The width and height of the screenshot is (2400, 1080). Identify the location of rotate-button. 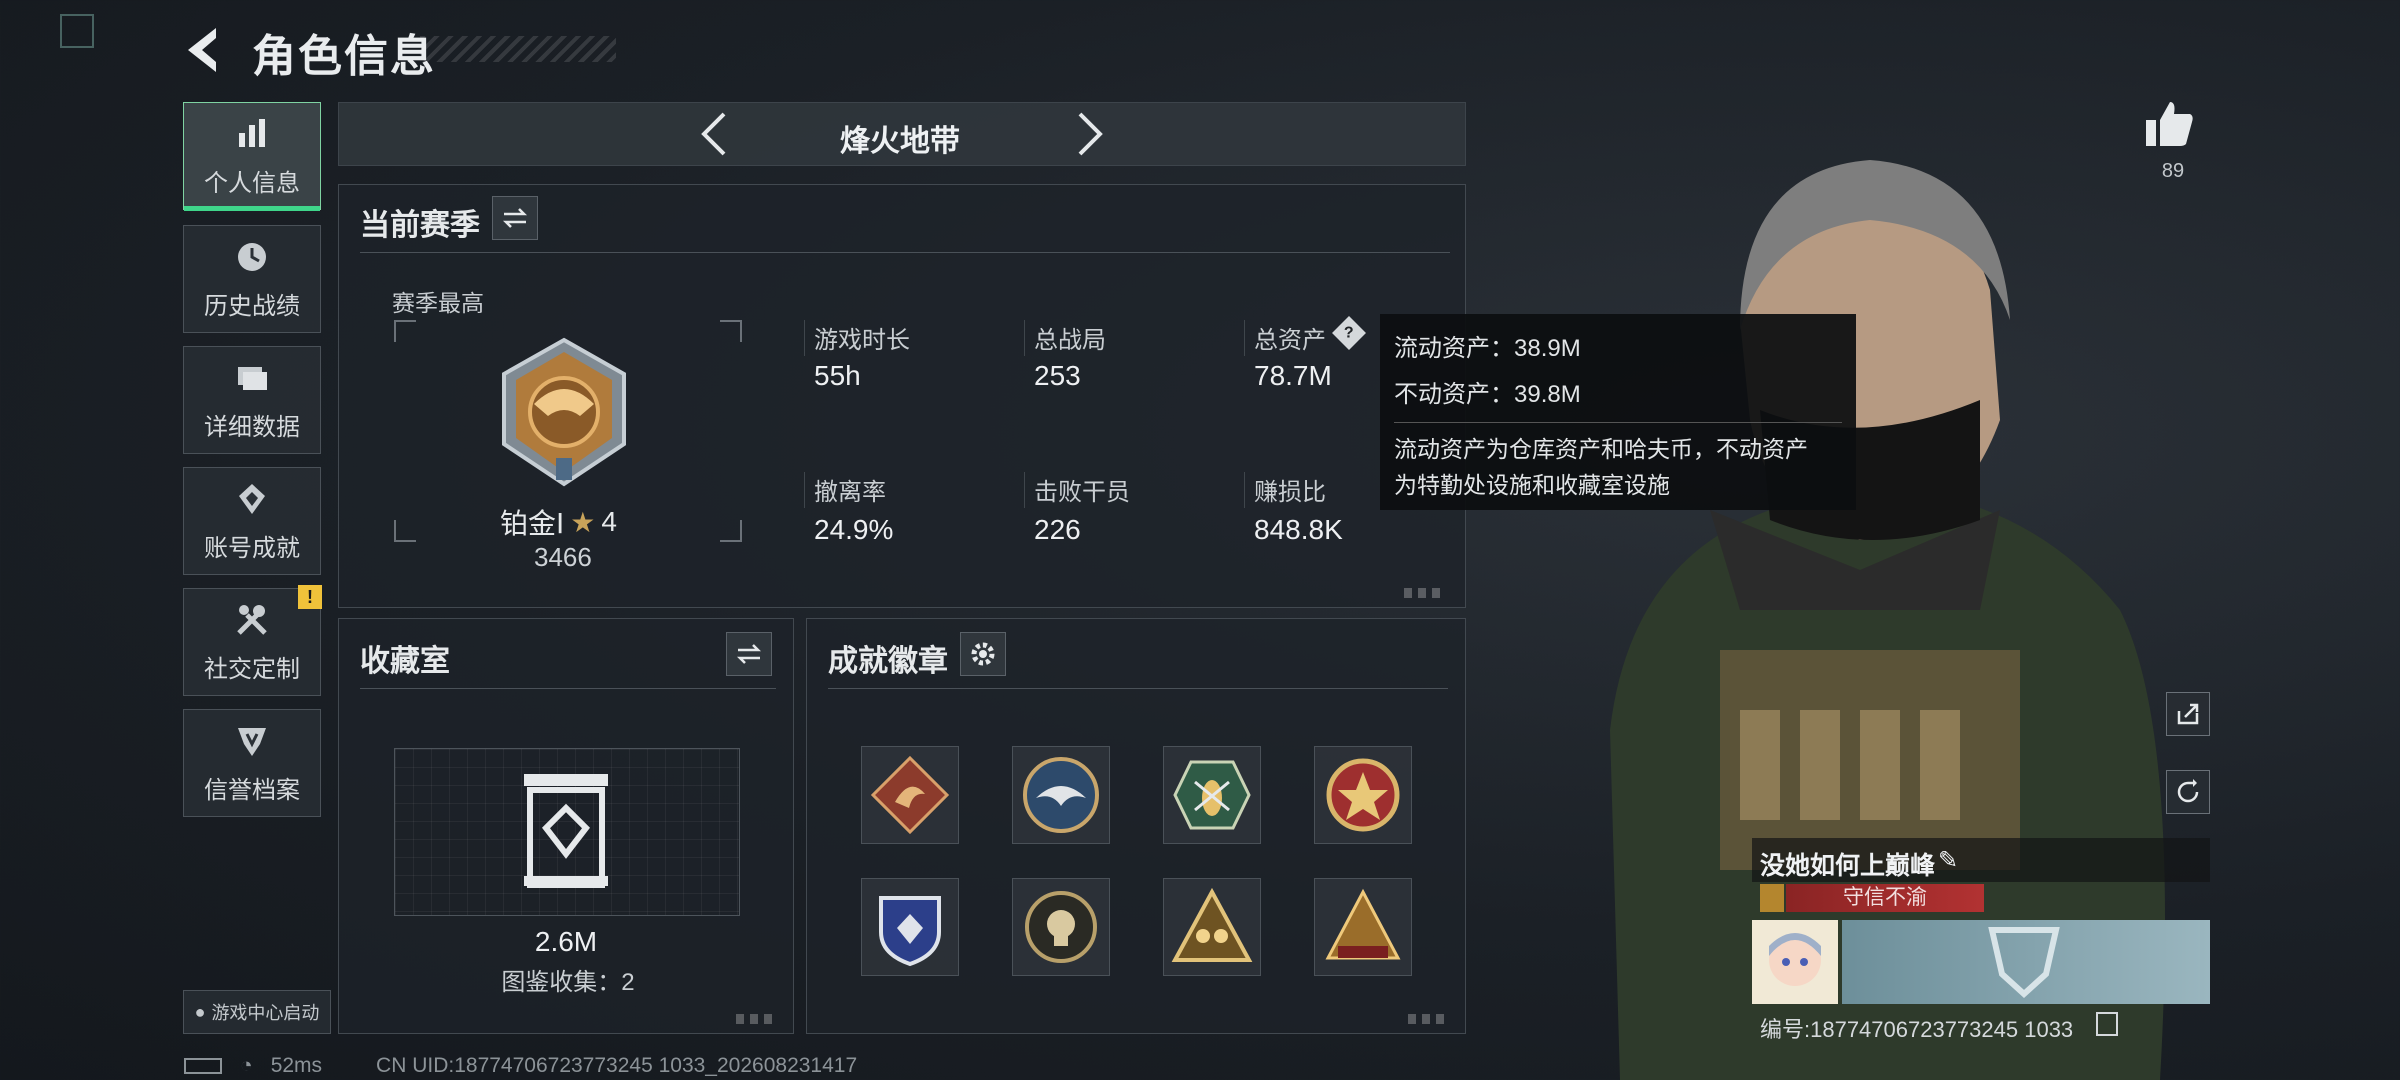
(2188, 792).